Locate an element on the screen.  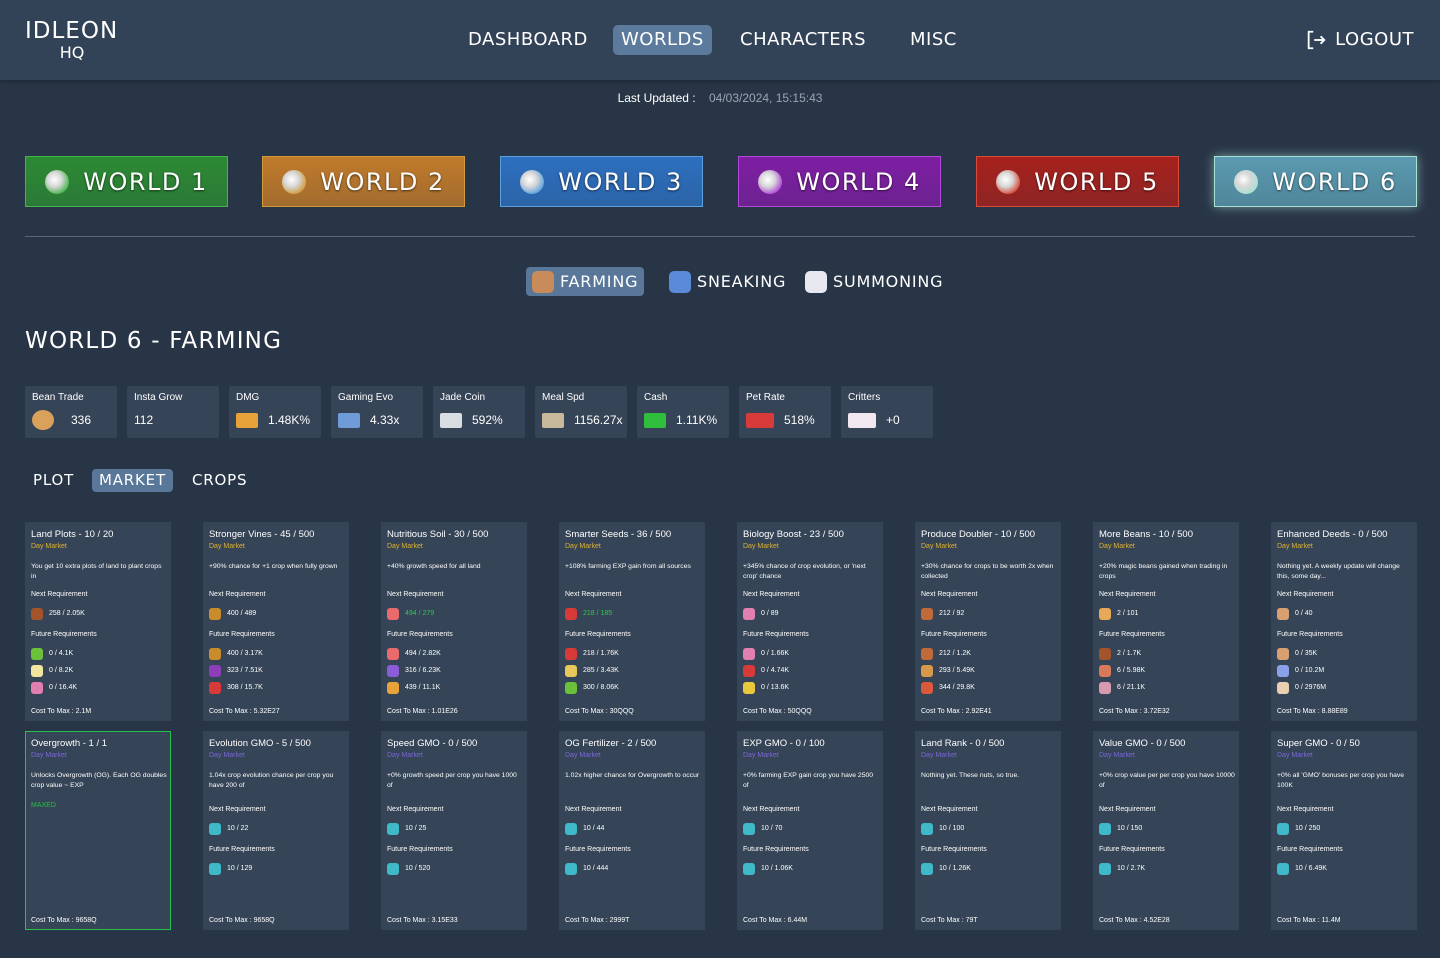
nav-characters: CHARACTERS is located at coordinates (803, 40).